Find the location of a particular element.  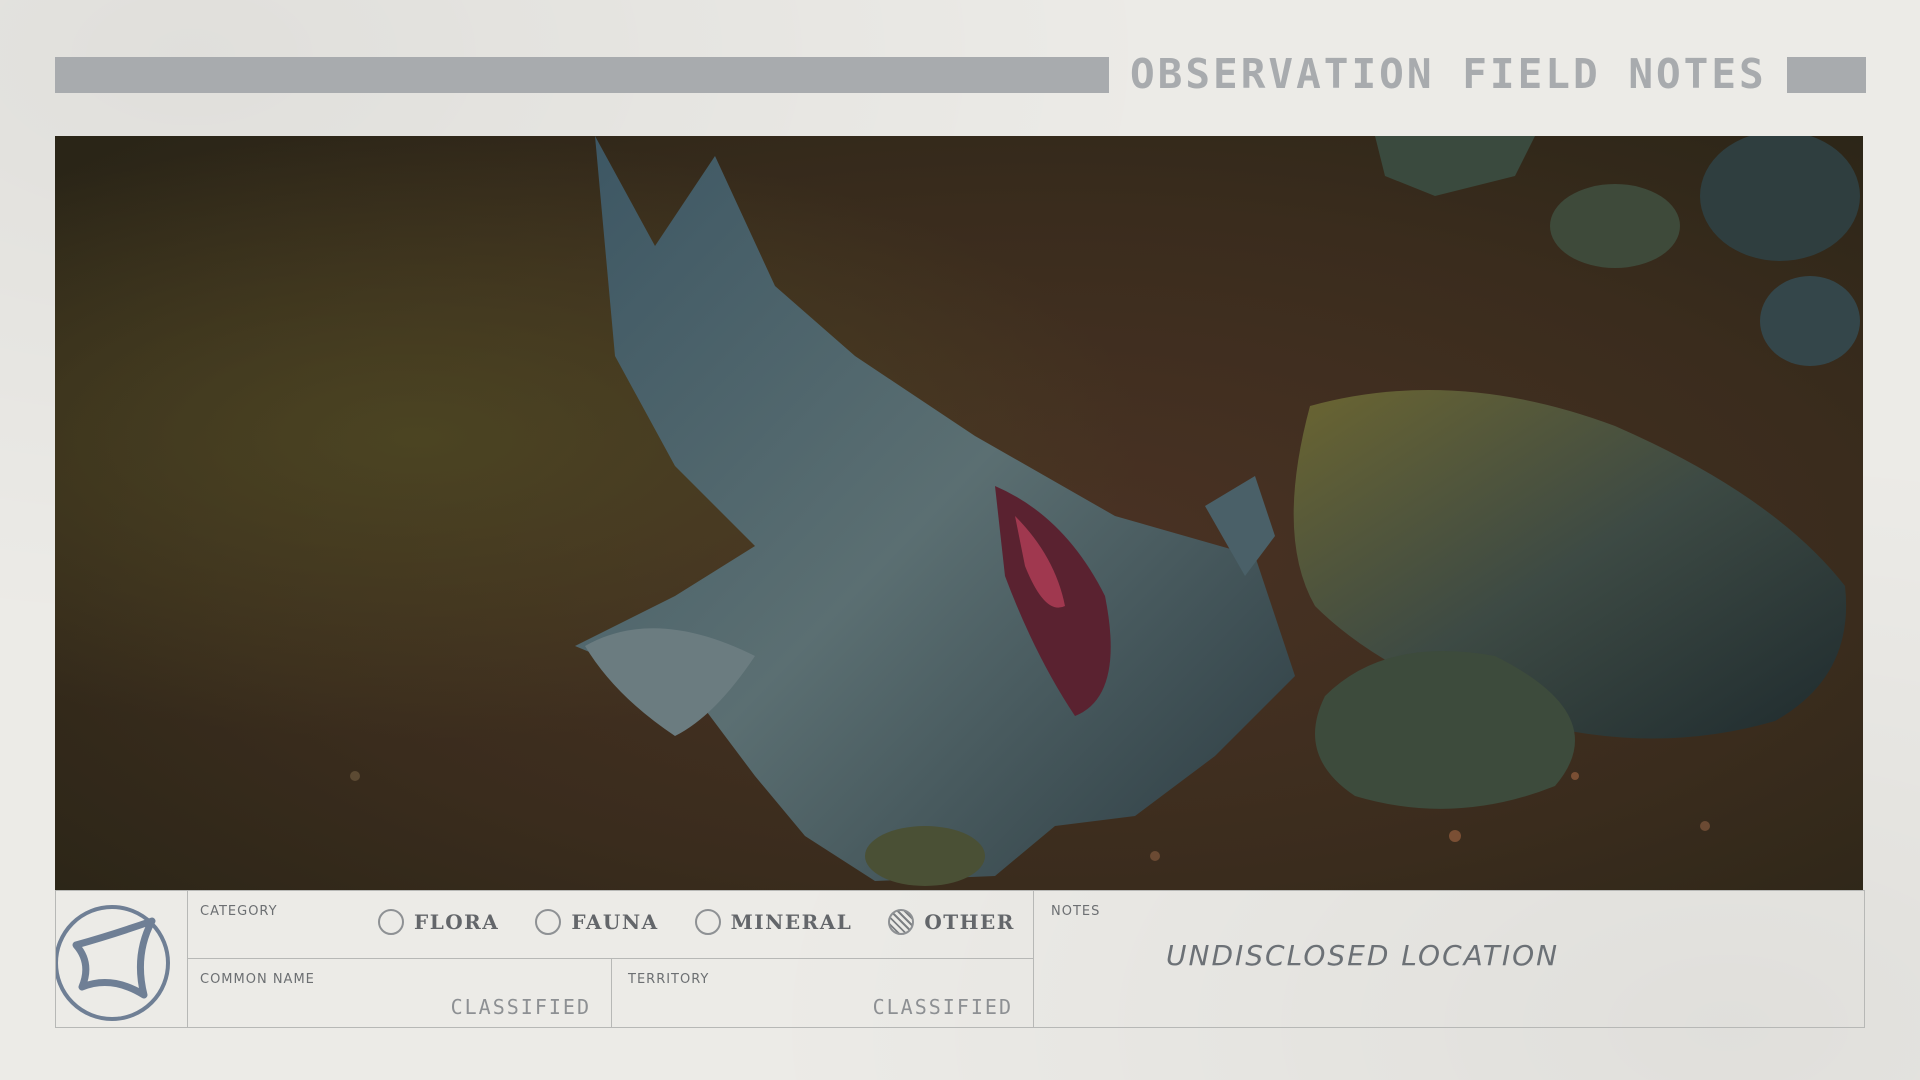

emblem-cell is located at coordinates (121, 959).